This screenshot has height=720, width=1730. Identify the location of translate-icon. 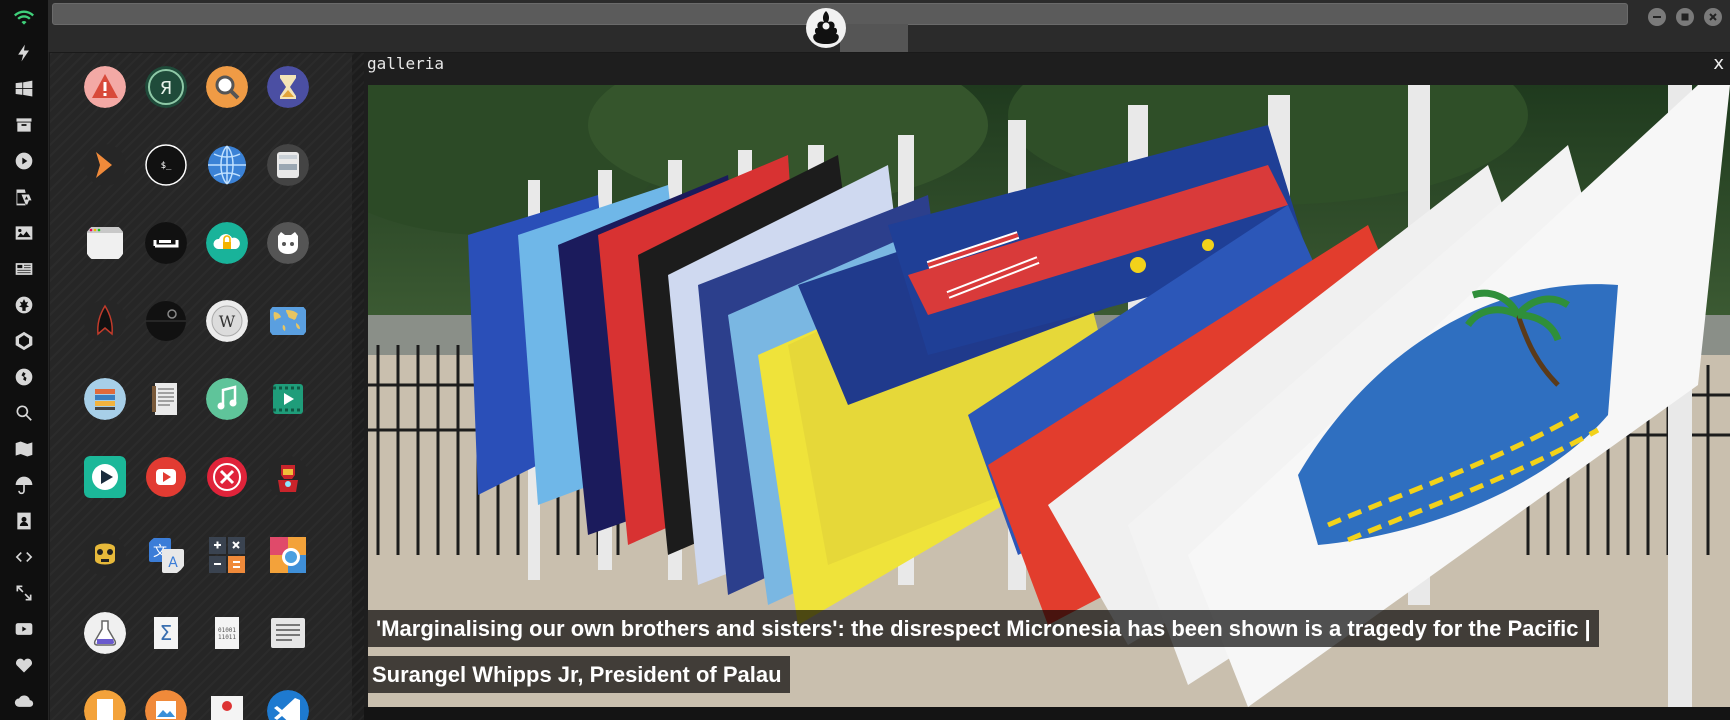
(24, 197).